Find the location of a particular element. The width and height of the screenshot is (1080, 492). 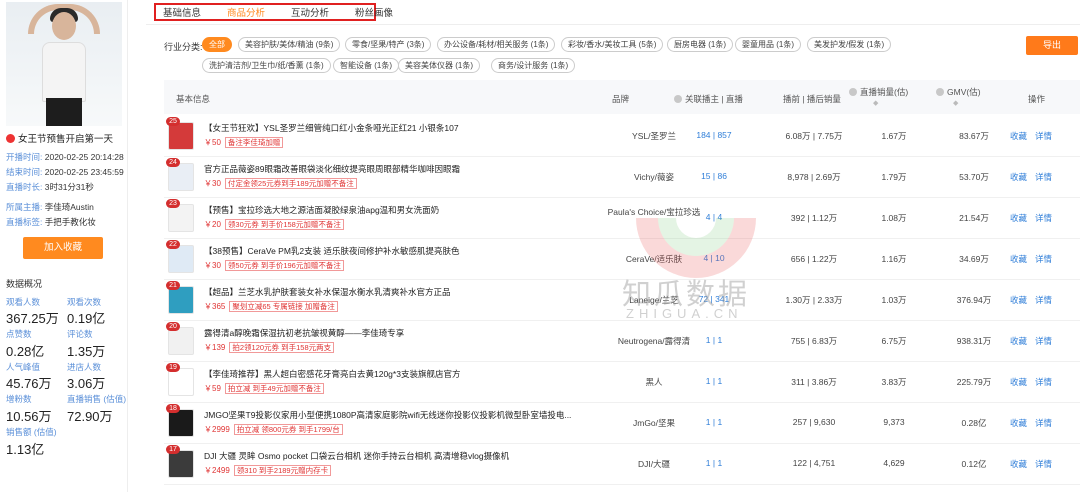

live-sales-cell: 1.67万 is located at coordinates (894, 136).